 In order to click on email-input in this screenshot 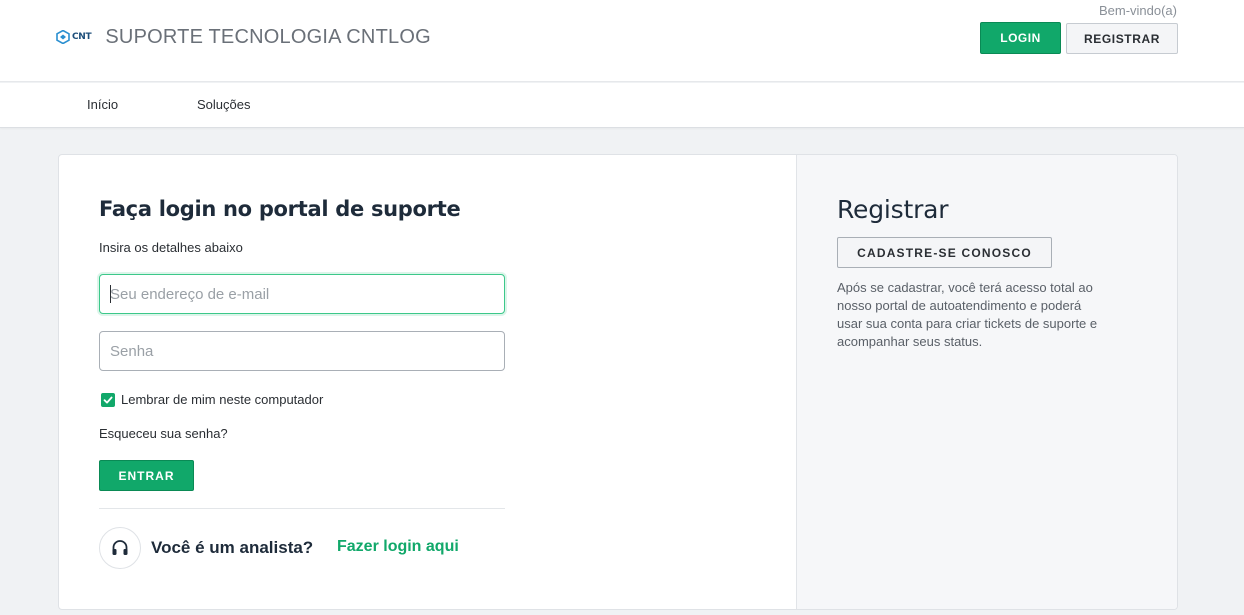, I will do `click(302, 294)`.